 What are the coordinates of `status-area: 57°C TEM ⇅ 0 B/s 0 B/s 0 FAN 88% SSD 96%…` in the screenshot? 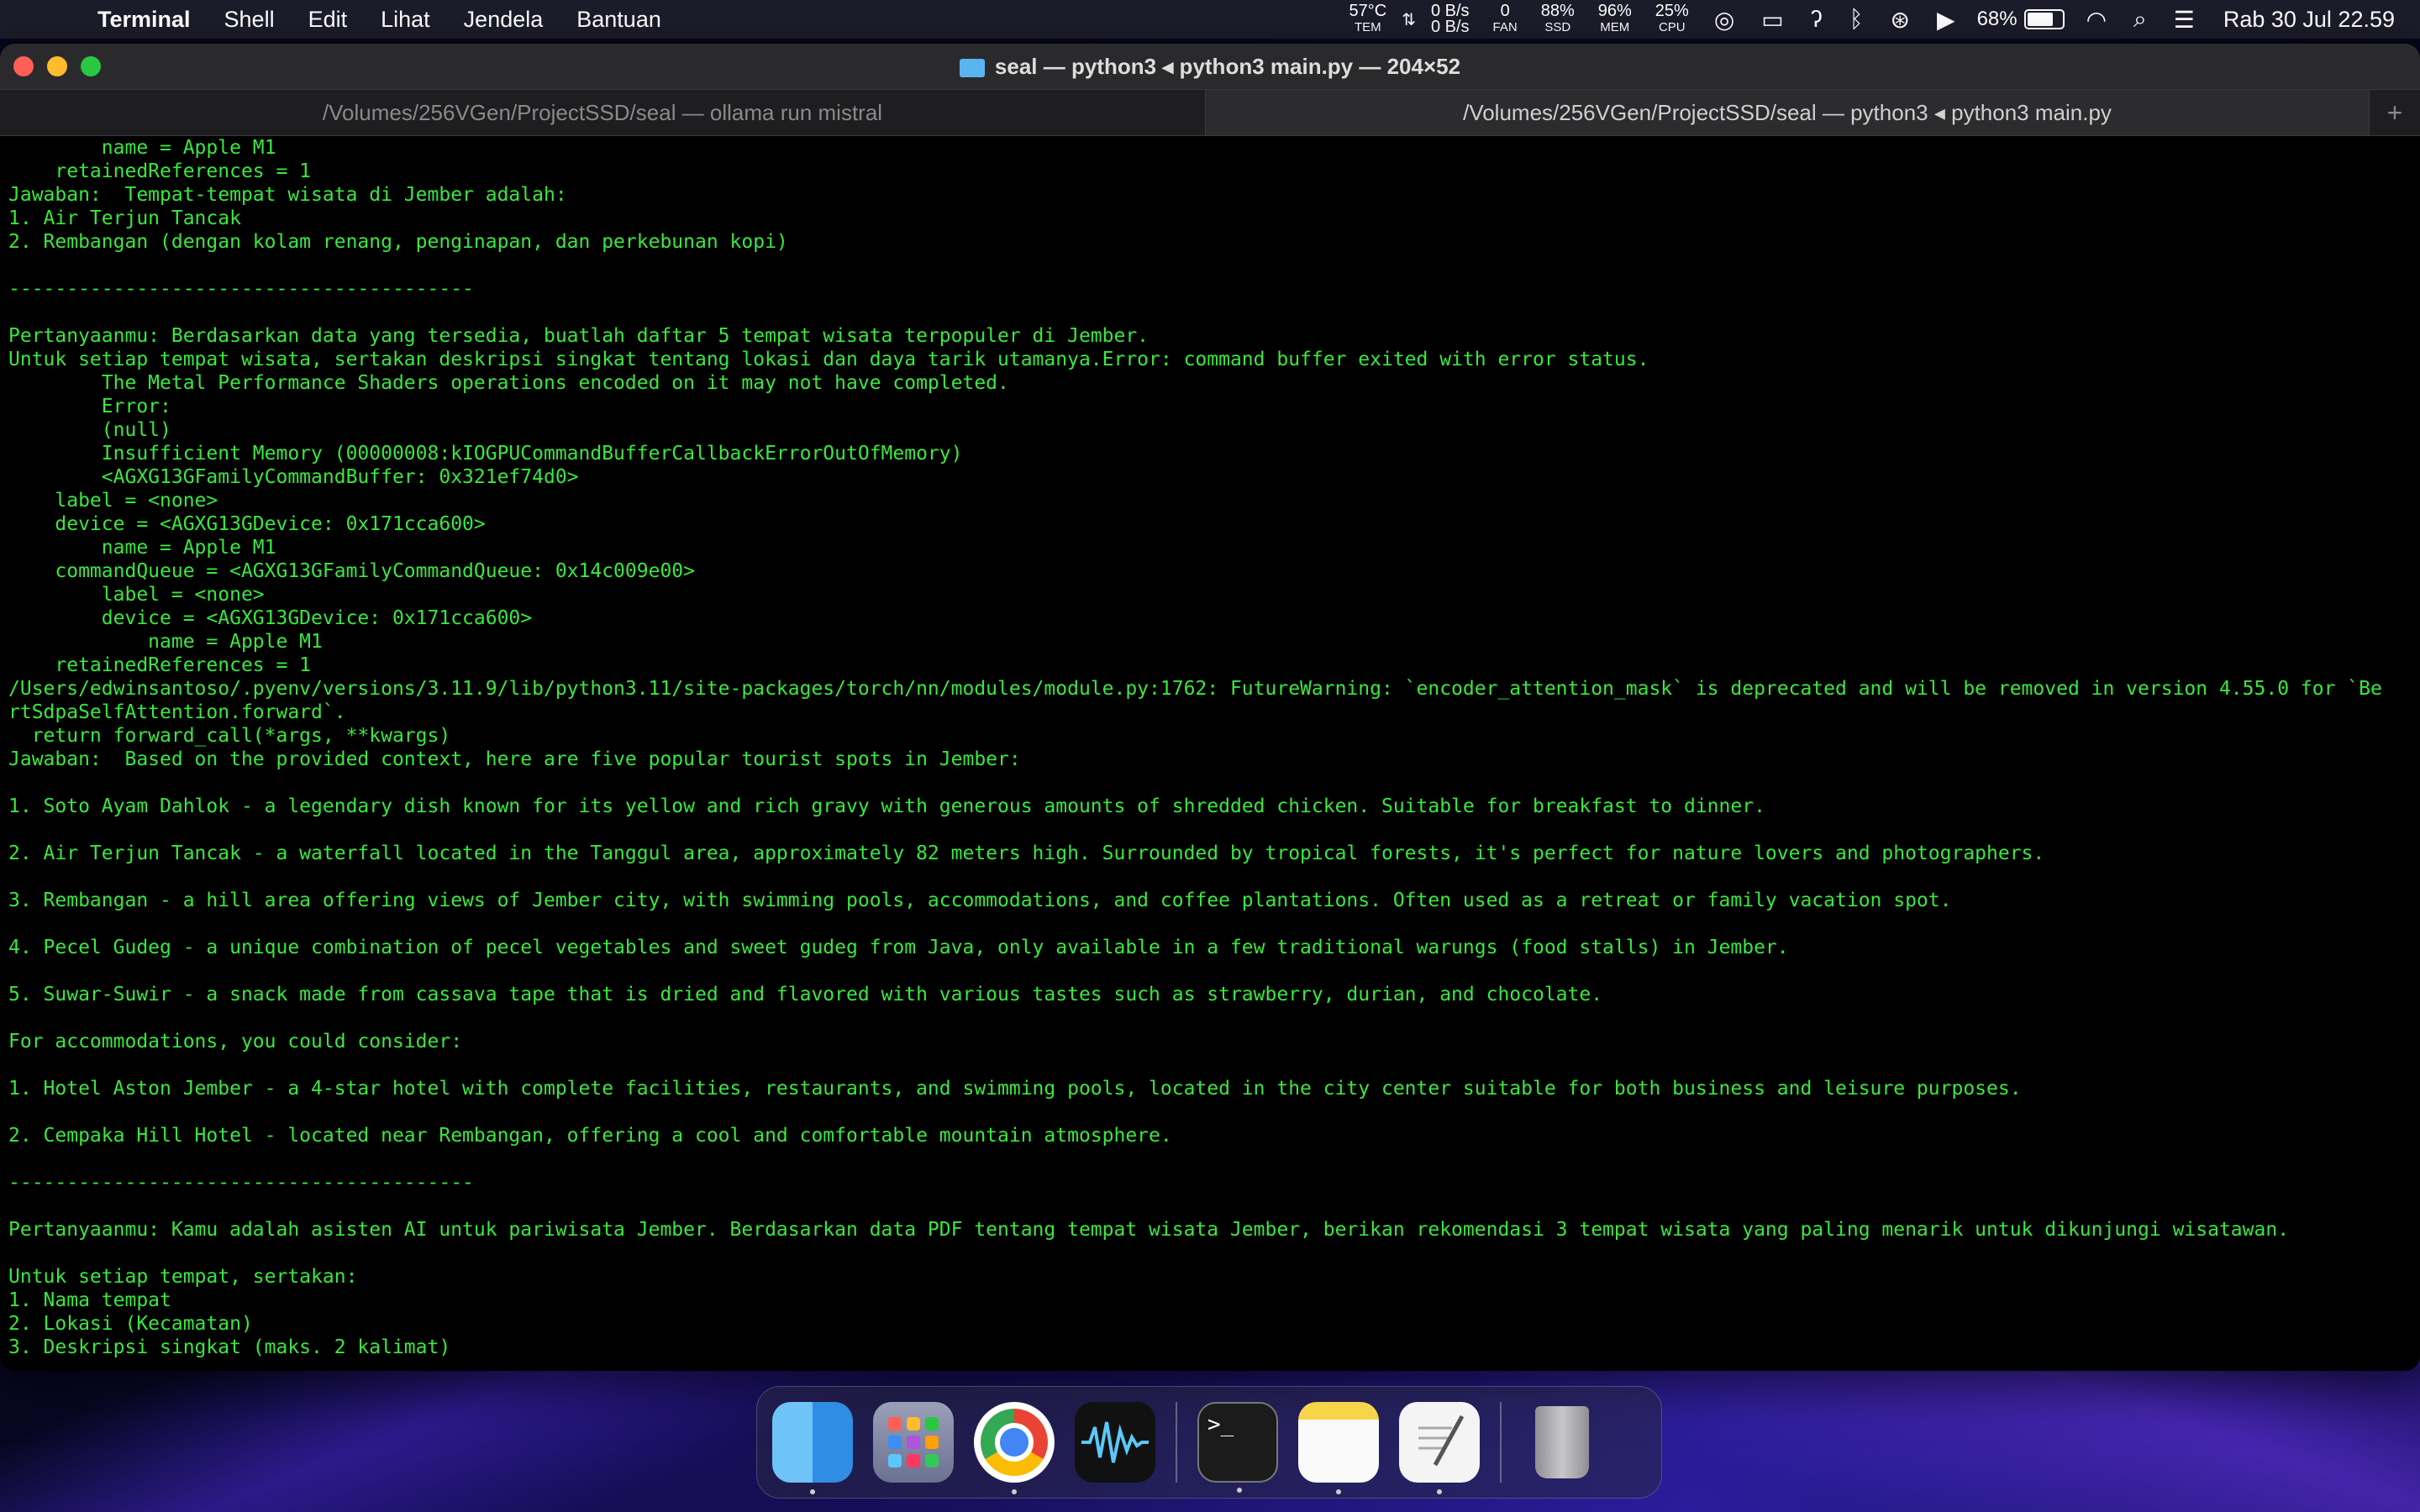 It's located at (1866, 19).